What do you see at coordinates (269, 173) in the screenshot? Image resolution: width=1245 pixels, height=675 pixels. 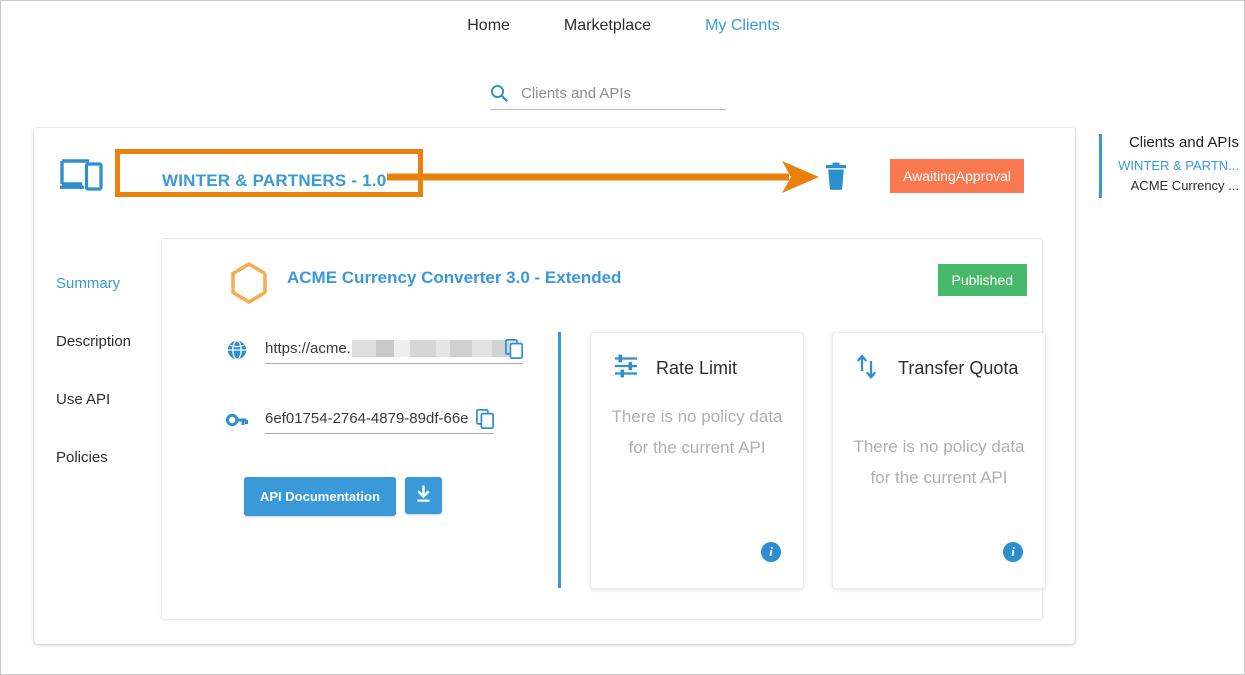 I see `title-highlight-annotation` at bounding box center [269, 173].